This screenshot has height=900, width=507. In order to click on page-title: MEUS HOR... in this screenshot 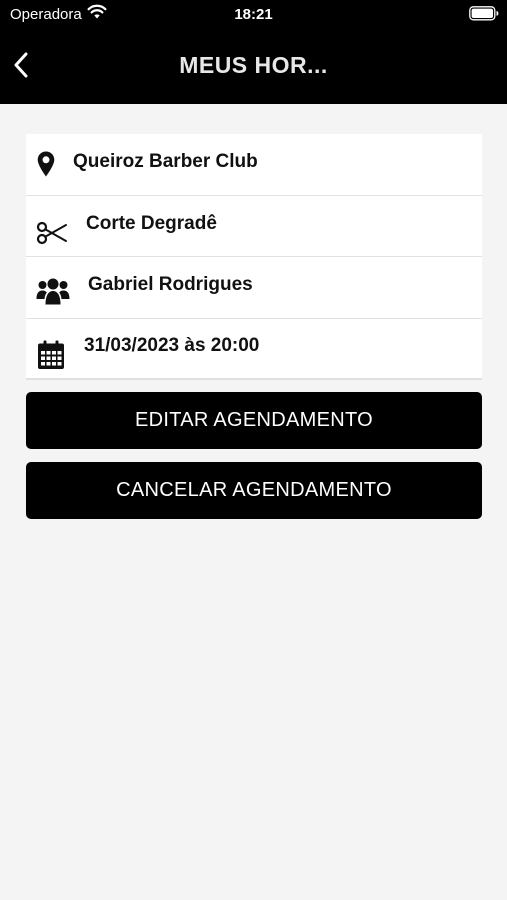, I will do `click(253, 65)`.